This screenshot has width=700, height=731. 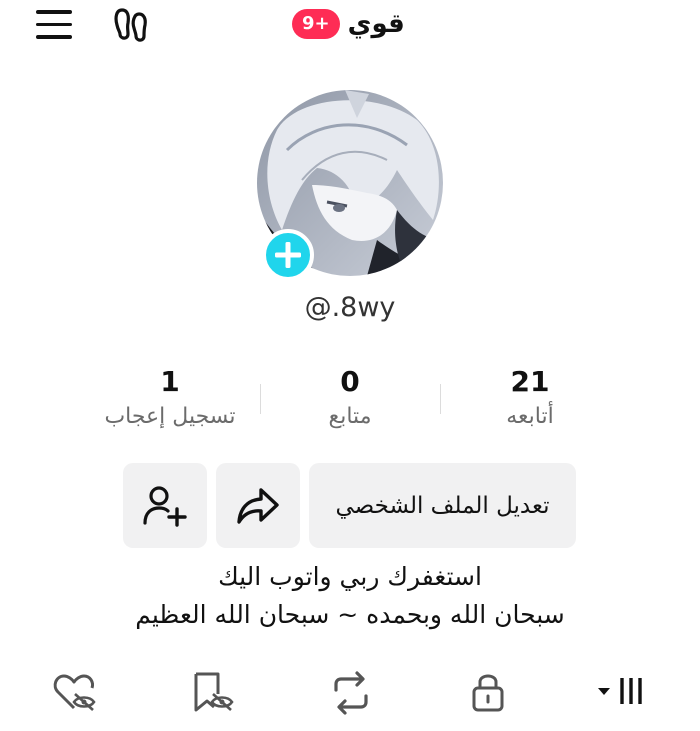 I want to click on followers-label: متابع, so click(x=350, y=416).